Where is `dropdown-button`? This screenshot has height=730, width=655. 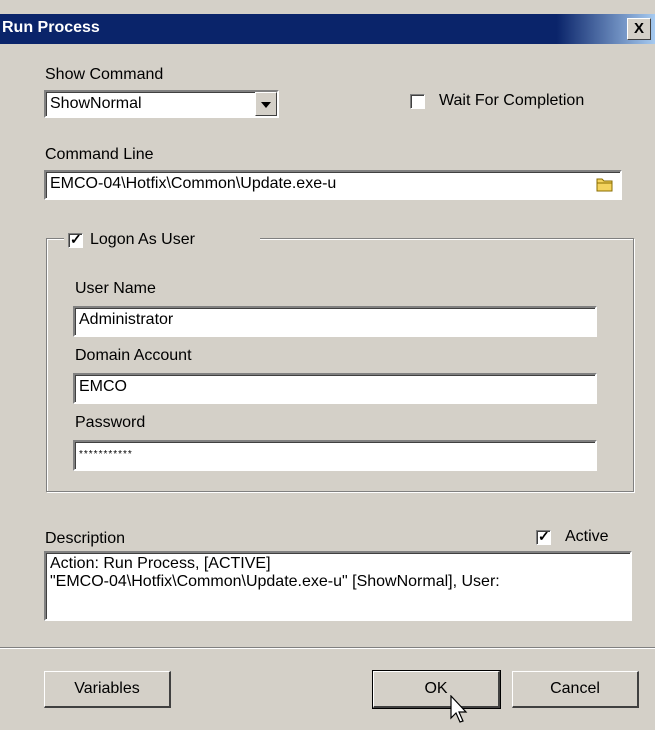
dropdown-button is located at coordinates (266, 104).